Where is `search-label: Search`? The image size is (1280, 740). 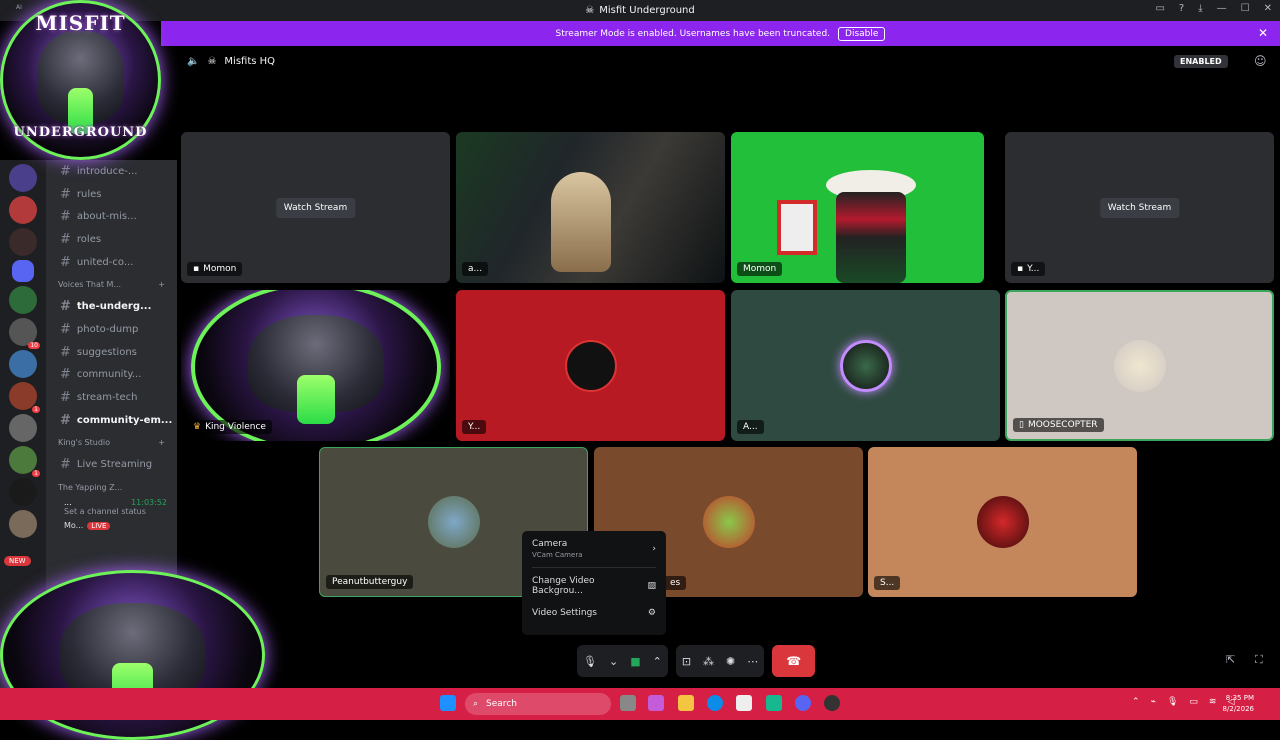
search-label: Search is located at coordinates (501, 704).